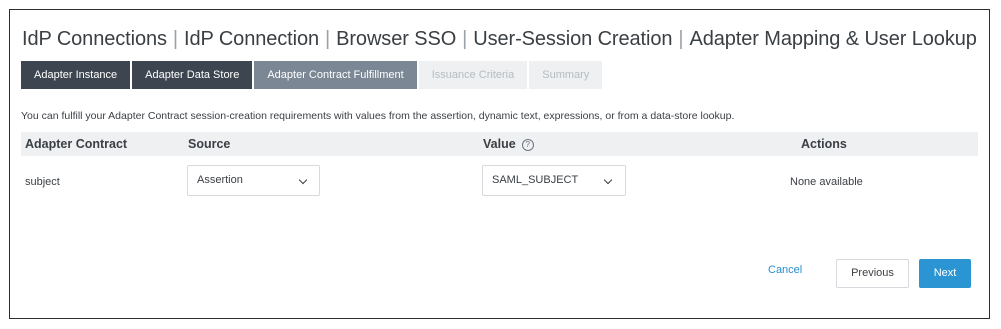 The height and width of the screenshot is (329, 1001). Describe the element at coordinates (220, 180) in the screenshot. I see `source-select-value: Assertion` at that location.